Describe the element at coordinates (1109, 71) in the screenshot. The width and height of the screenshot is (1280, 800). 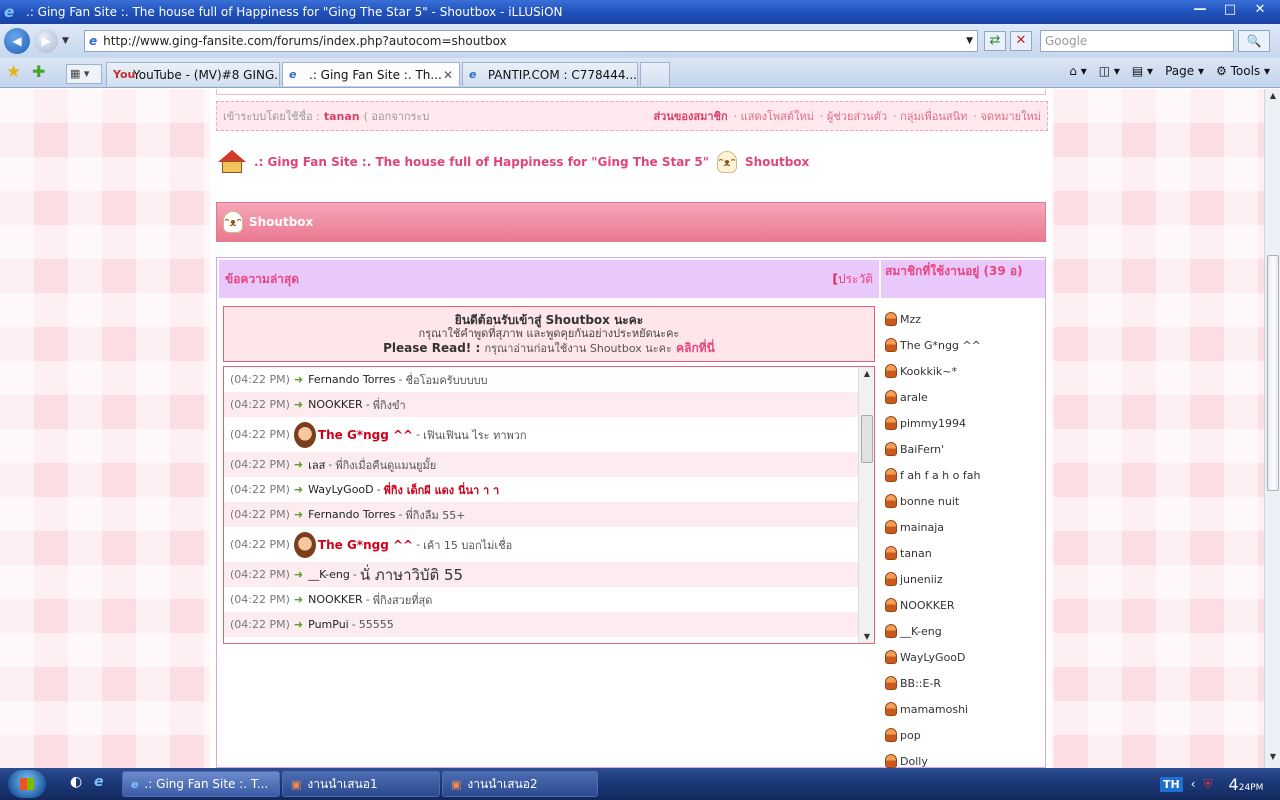
I see `feeds-button: ◫ ▾` at that location.